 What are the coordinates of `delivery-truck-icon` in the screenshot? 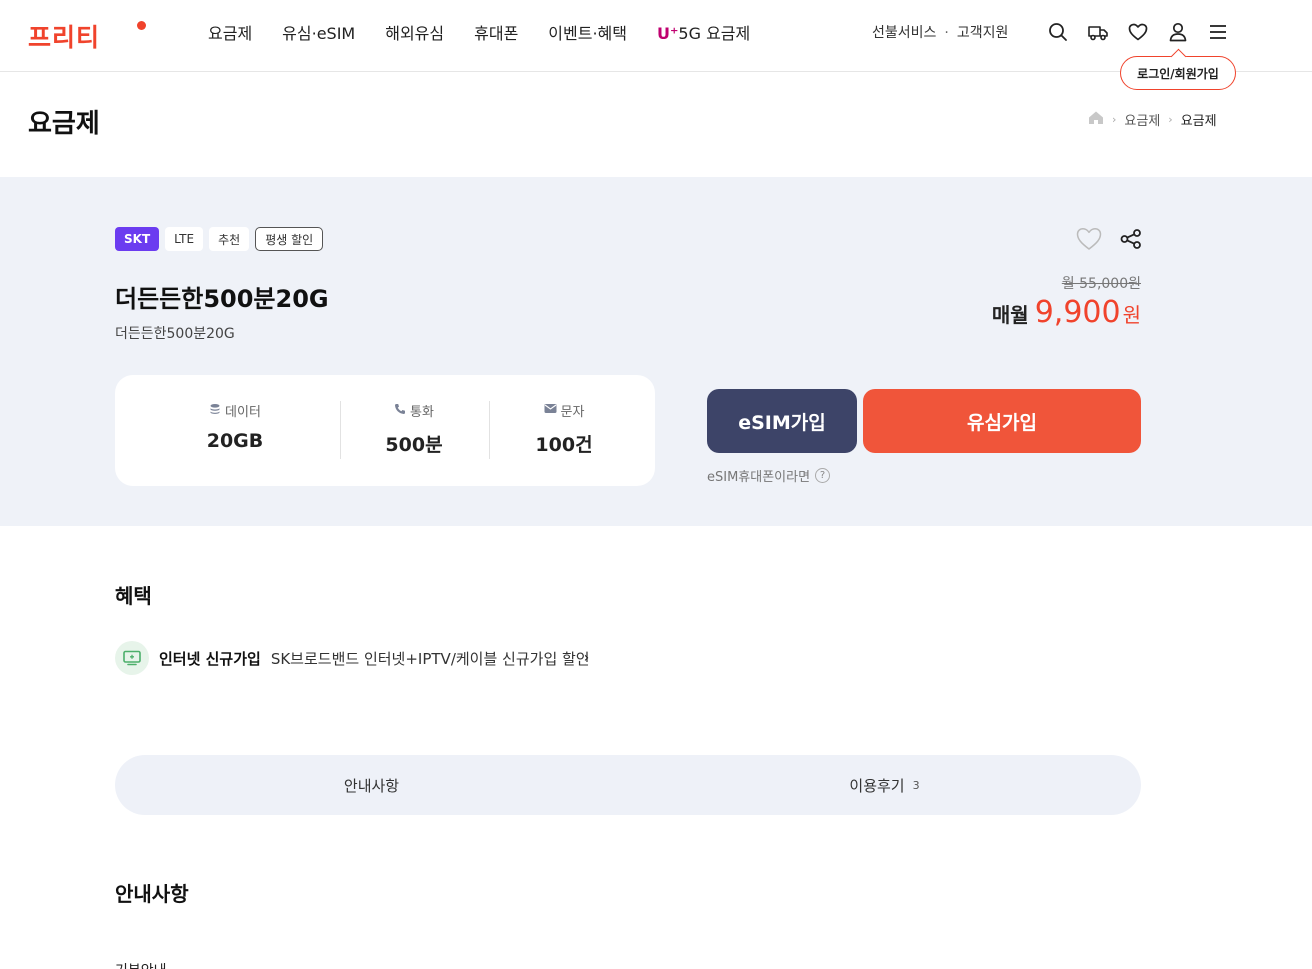 It's located at (1098, 32).